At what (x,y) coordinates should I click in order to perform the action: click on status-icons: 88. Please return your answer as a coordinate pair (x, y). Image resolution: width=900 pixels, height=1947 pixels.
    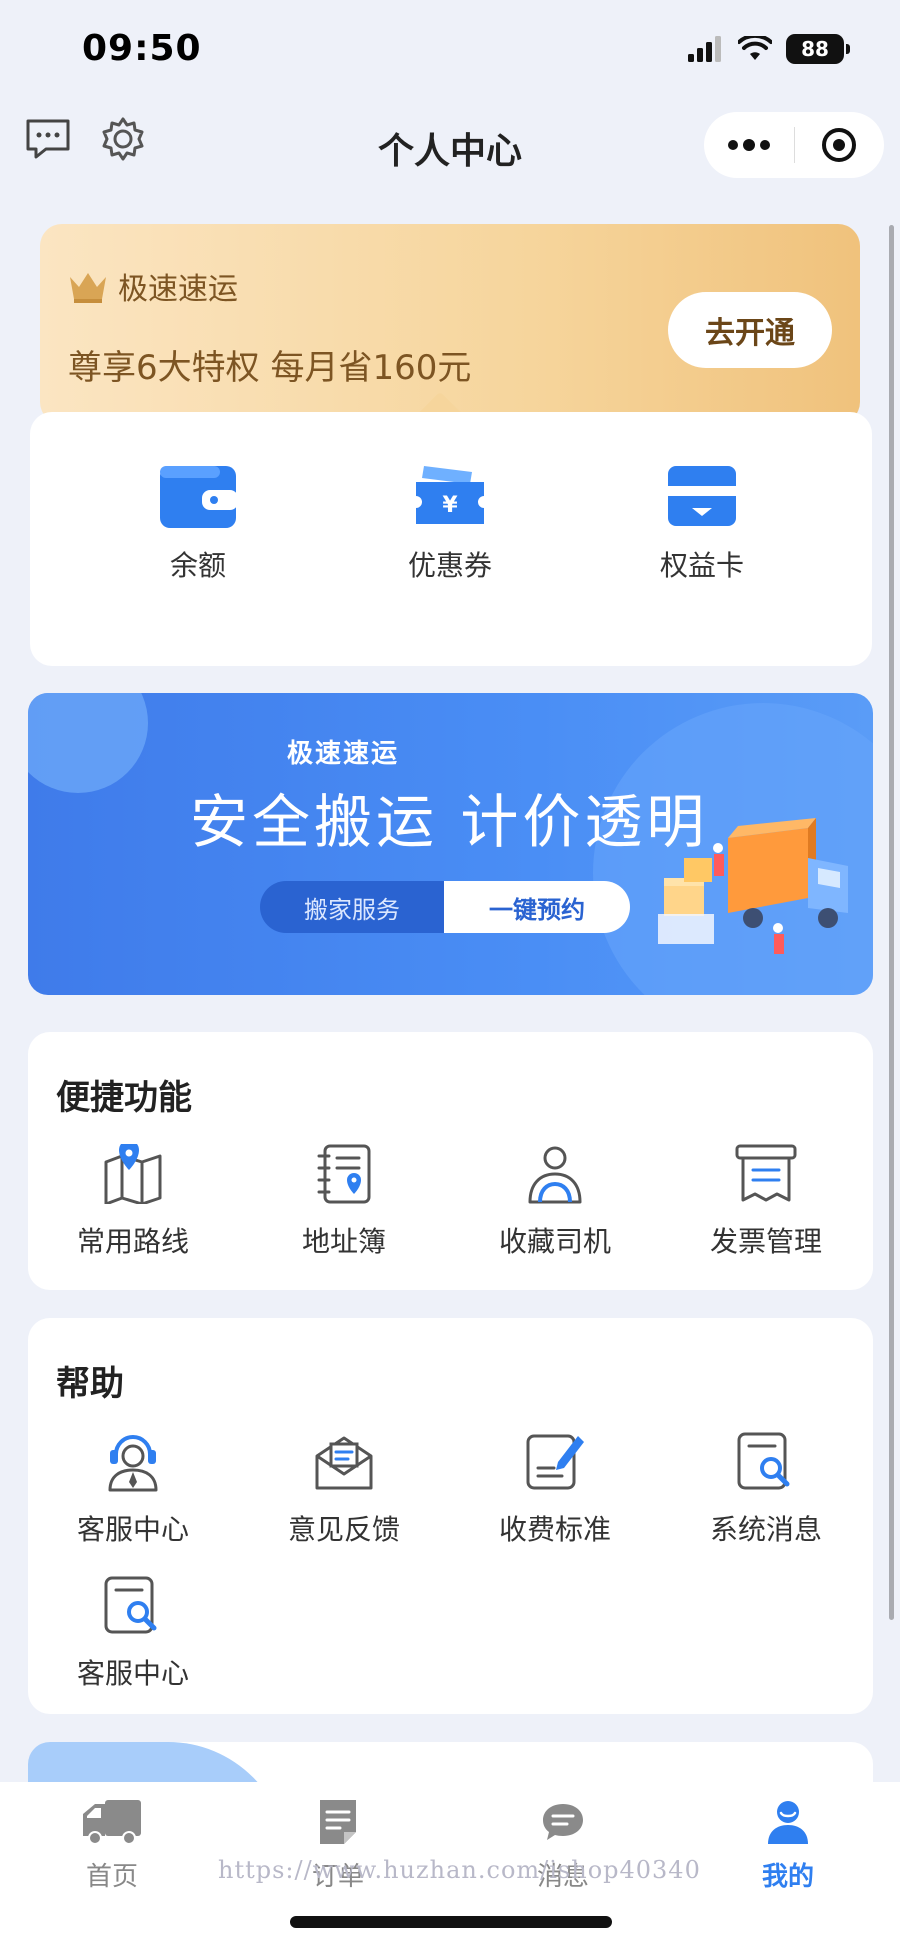
    Looking at the image, I should click on (769, 49).